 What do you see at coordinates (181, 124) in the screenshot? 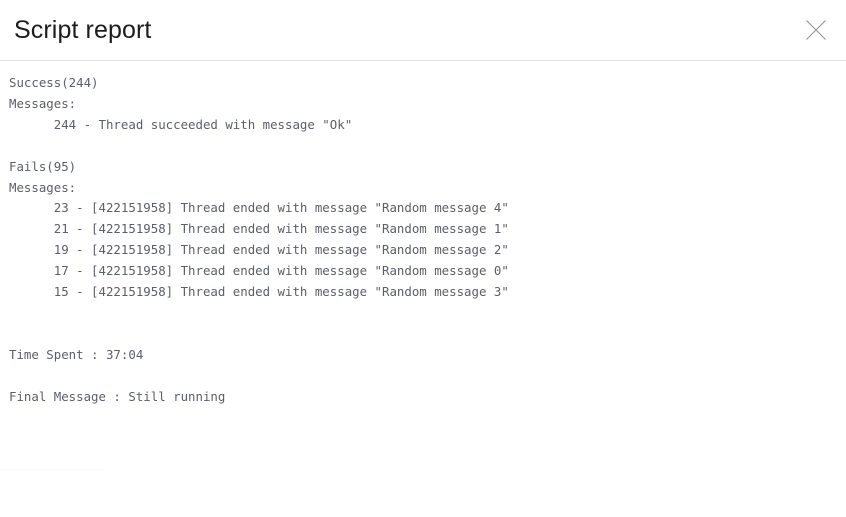
I see `report-line: 244 - Thread succeeded with message "Ok"` at bounding box center [181, 124].